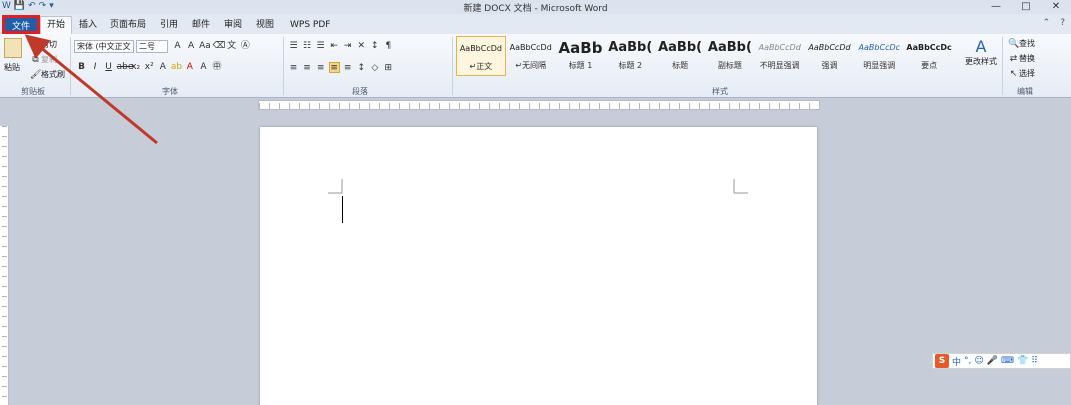 The width and height of the screenshot is (1071, 405). What do you see at coordinates (108, 67) in the screenshot?
I see `underline-icon: U` at bounding box center [108, 67].